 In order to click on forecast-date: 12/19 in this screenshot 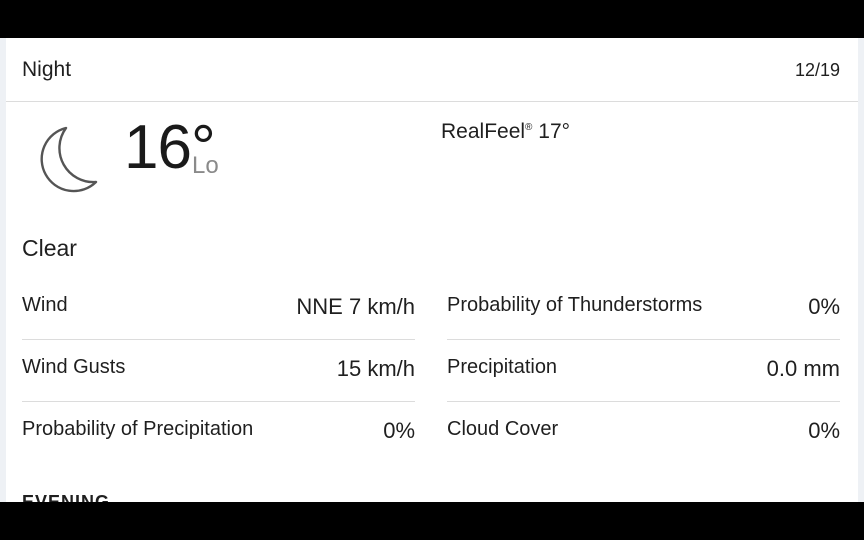, I will do `click(817, 70)`.